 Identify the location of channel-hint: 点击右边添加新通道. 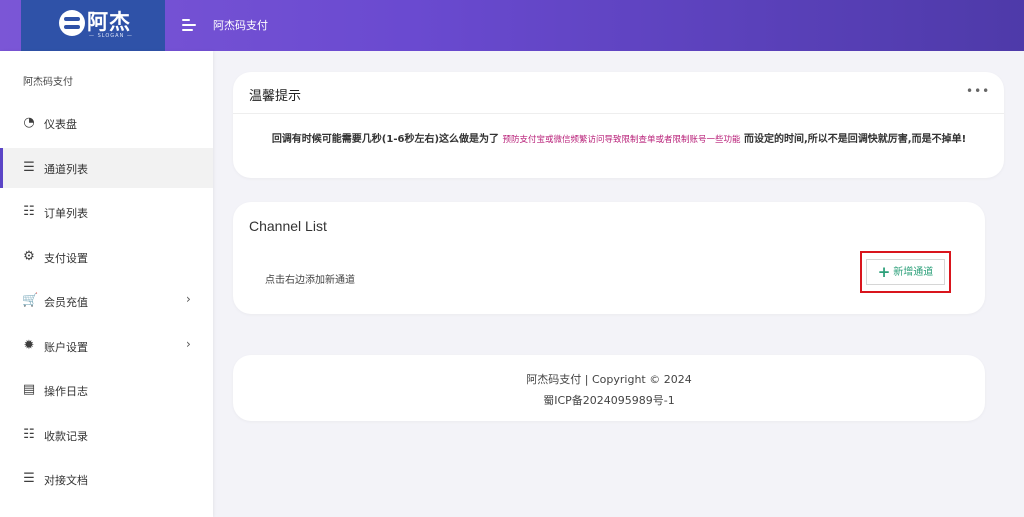
(310, 280).